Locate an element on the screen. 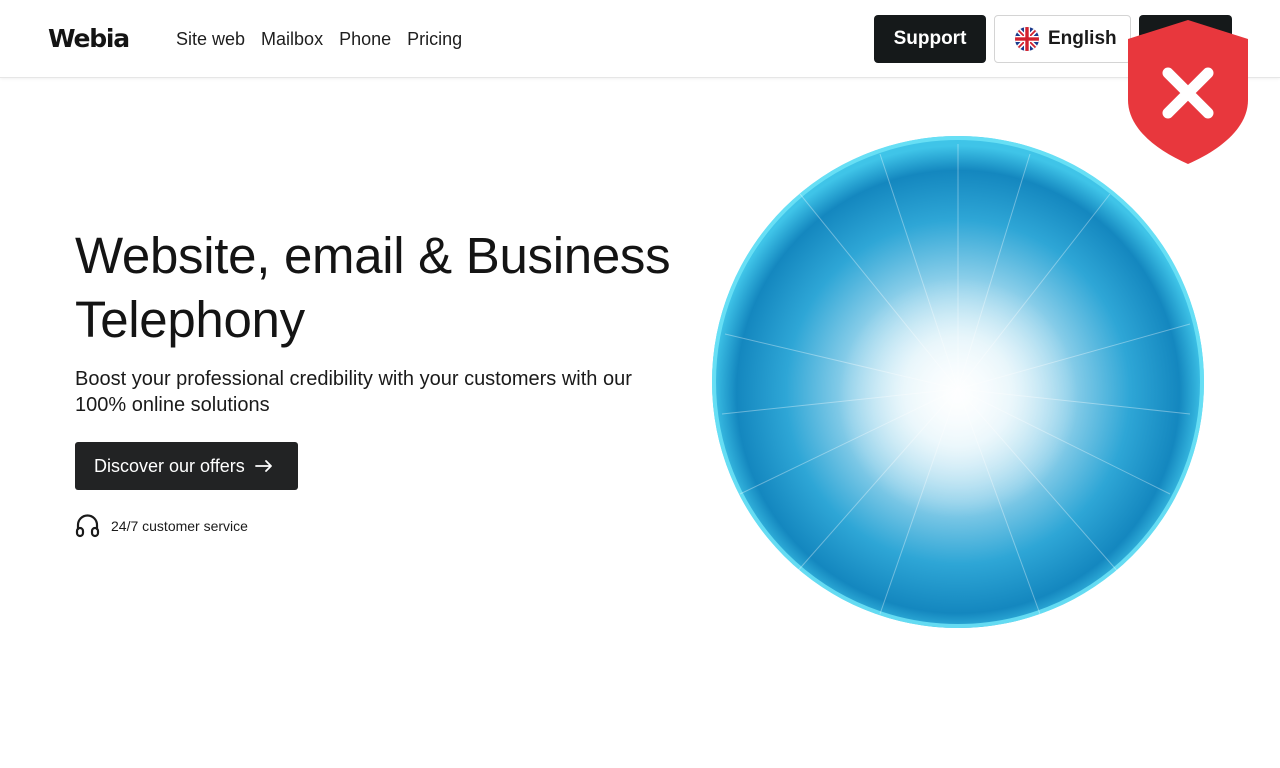 The image size is (1280, 768). nav-item-site-web: Site web is located at coordinates (210, 39).